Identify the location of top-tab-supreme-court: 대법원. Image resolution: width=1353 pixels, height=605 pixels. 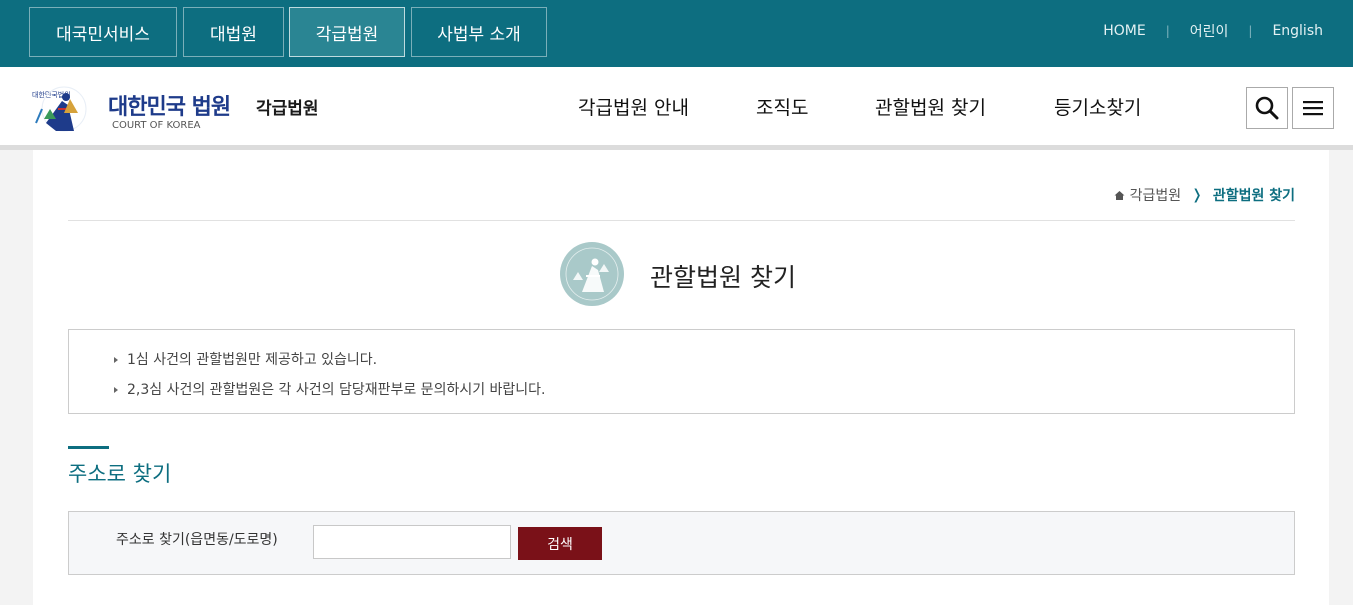
(233, 32).